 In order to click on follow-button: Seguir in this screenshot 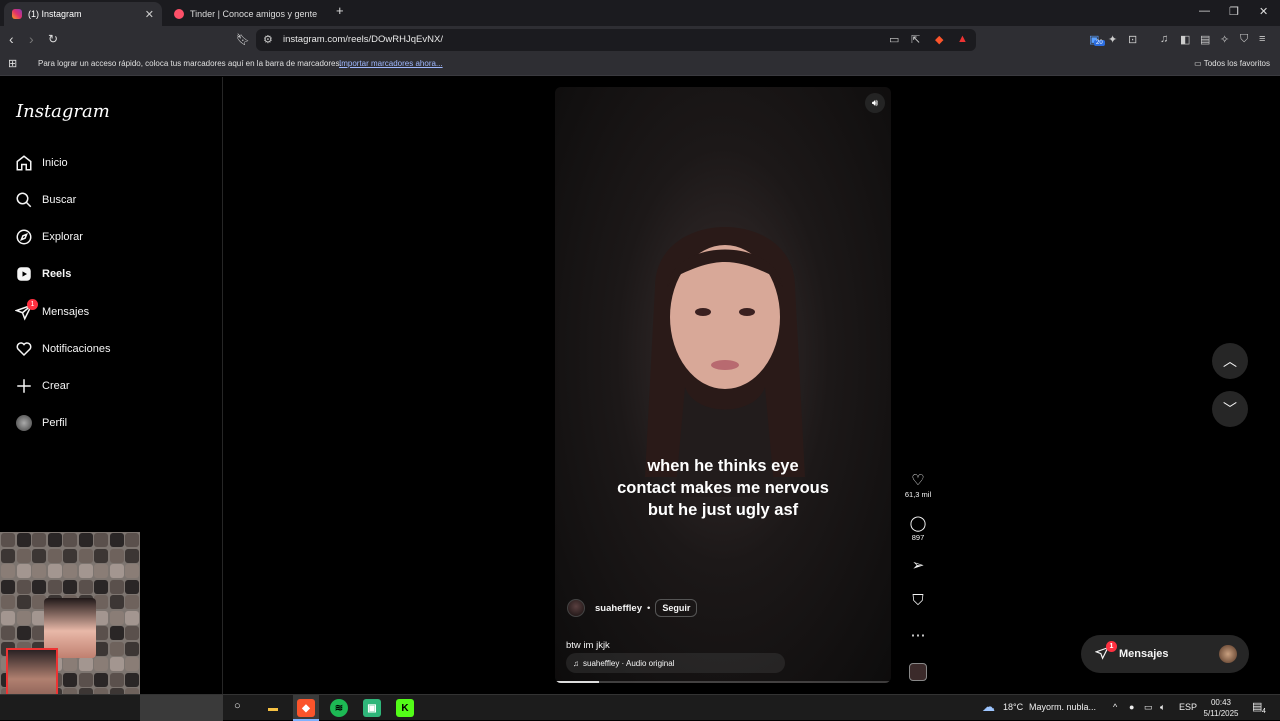, I will do `click(676, 608)`.